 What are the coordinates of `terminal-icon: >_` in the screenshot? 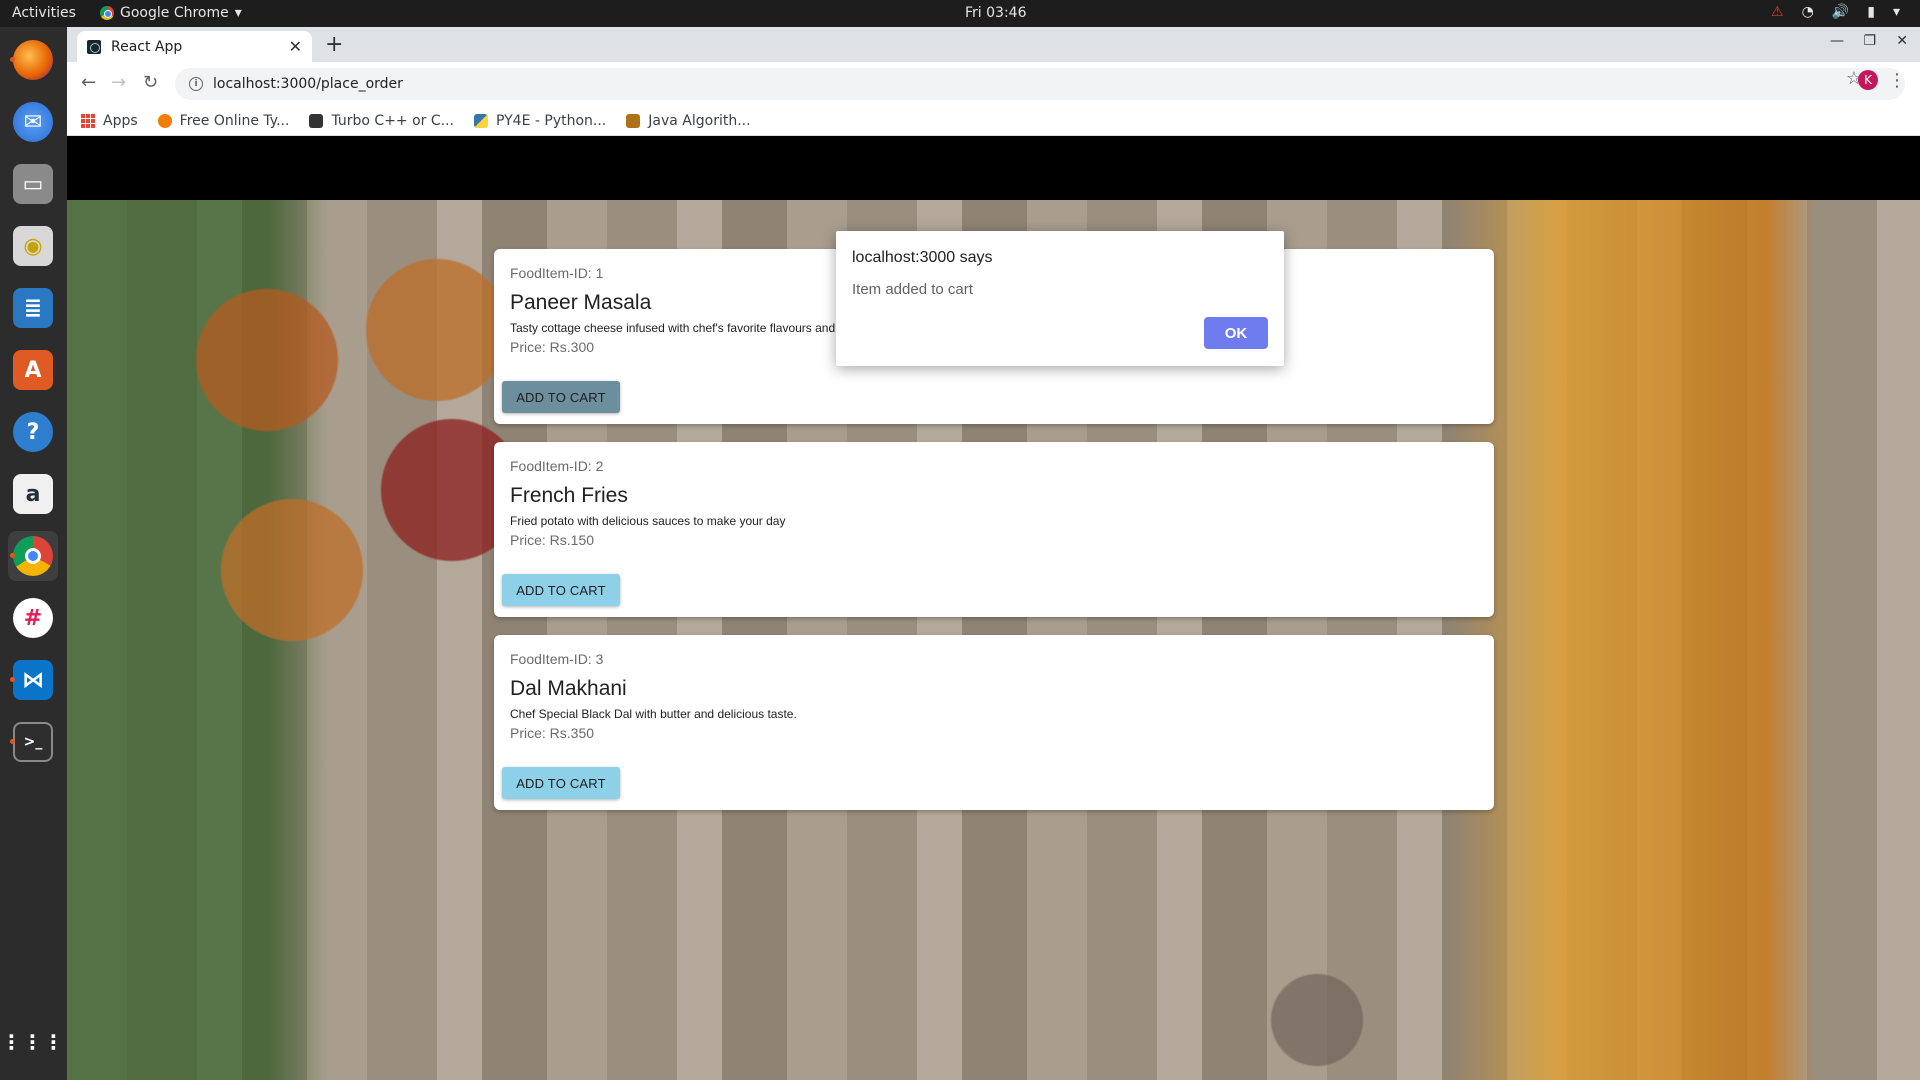 It's located at (33, 742).